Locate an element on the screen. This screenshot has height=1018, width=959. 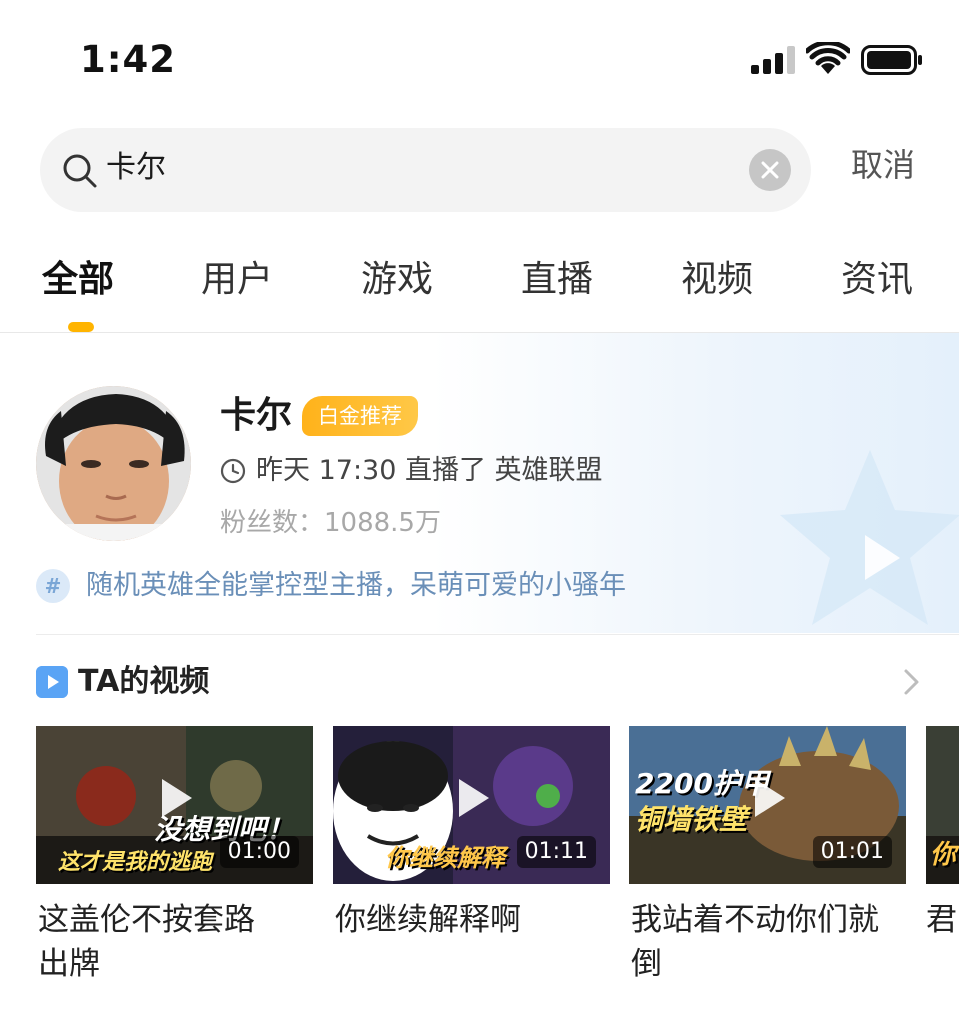
video-thumbnail: 你继续解释 01:11 is located at coordinates (471, 805).